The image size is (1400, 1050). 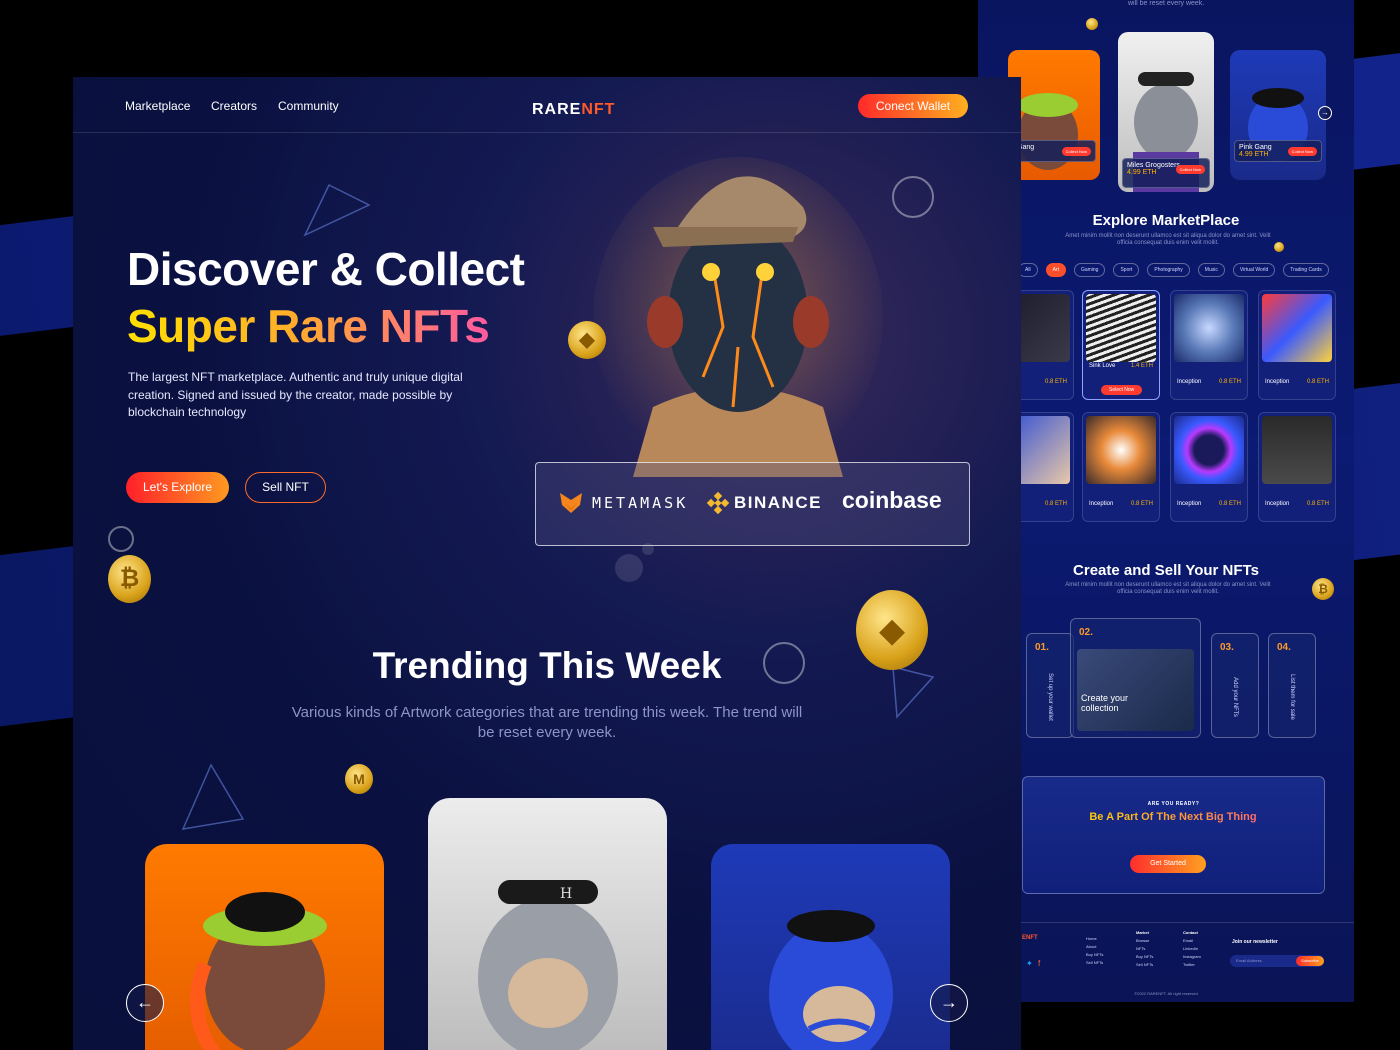 What do you see at coordinates (1126, 270) in the screenshot?
I see `chip-sport: Sport` at bounding box center [1126, 270].